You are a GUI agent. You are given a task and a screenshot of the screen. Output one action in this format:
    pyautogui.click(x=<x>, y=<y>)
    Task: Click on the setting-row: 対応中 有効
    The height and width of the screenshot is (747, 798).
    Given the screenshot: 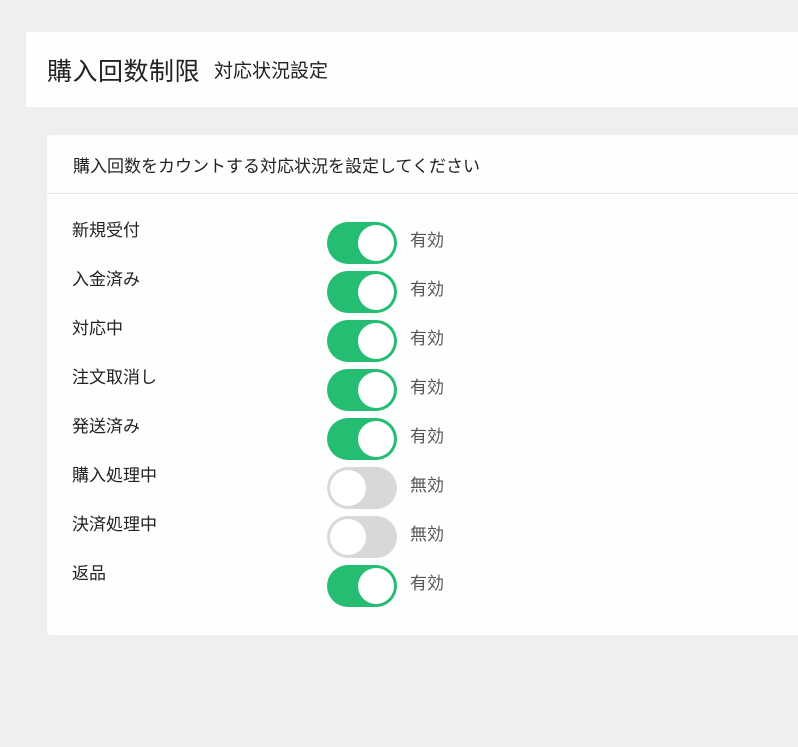 What is the action you would take?
    pyautogui.click(x=422, y=340)
    